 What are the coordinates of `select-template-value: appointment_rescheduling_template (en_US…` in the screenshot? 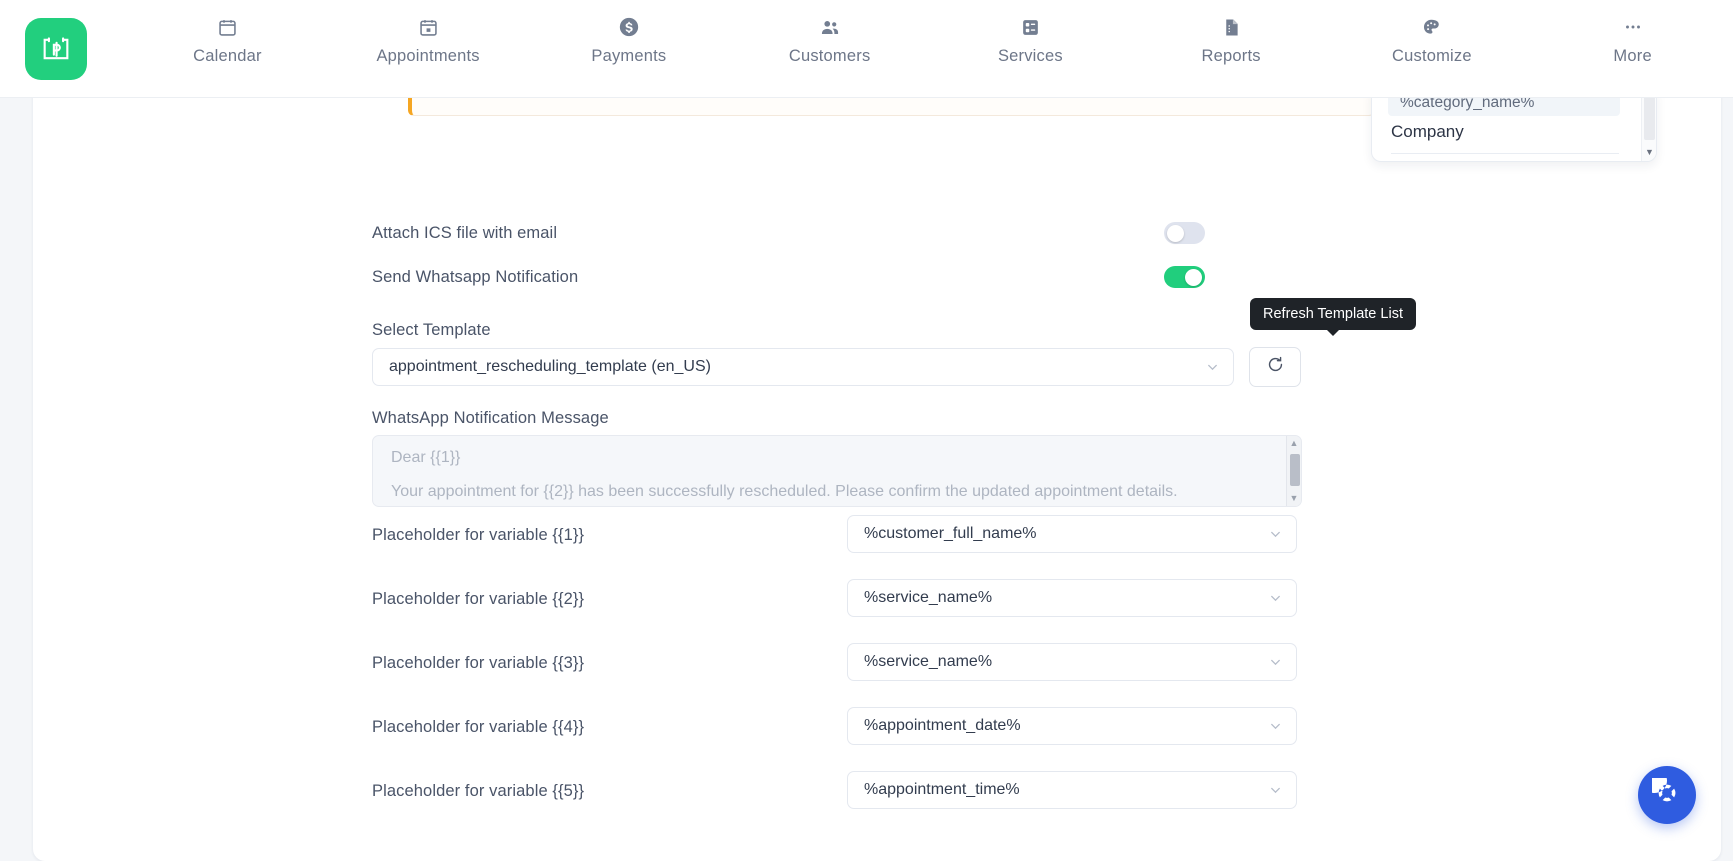 It's located at (550, 366).